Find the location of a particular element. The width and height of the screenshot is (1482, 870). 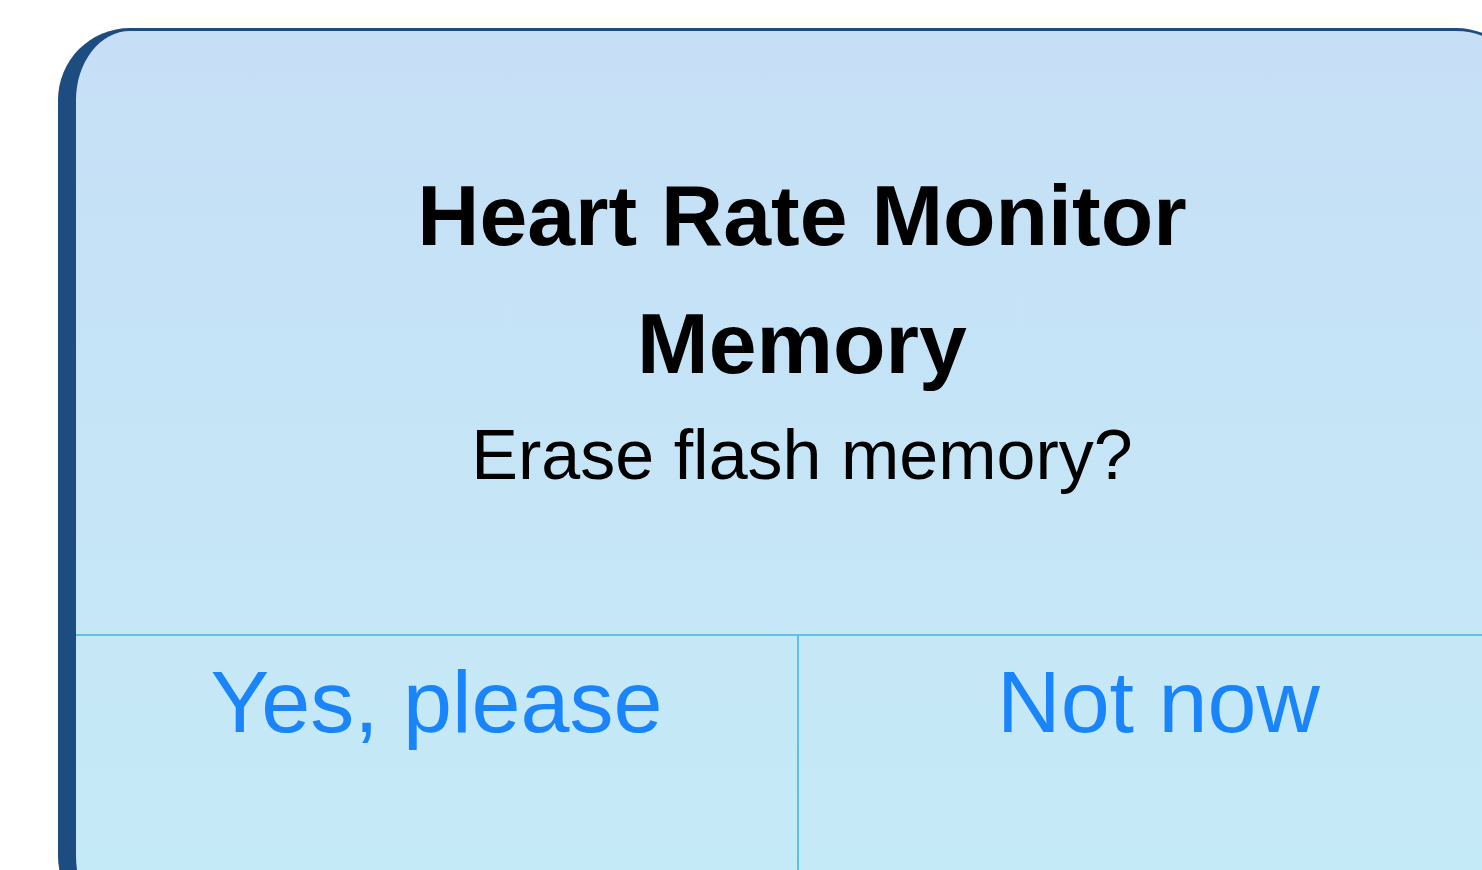

alert-message: Erase flash memory? is located at coordinates (802, 455).